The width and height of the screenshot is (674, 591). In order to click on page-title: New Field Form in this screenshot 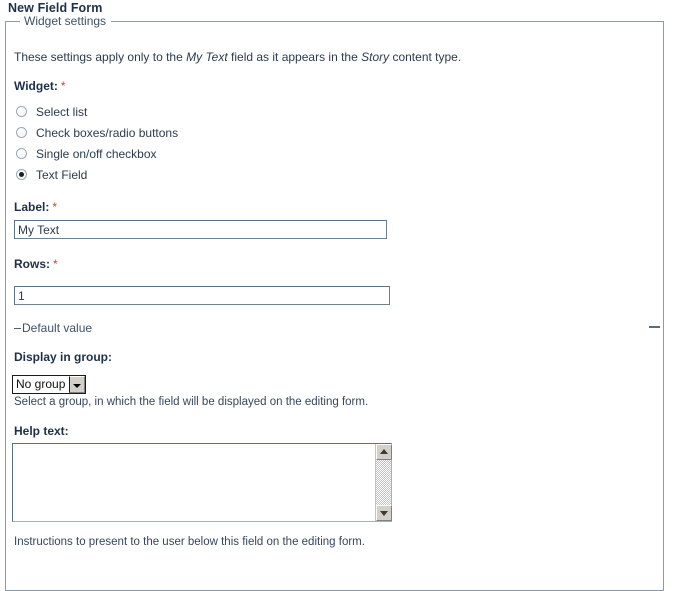, I will do `click(55, 8)`.